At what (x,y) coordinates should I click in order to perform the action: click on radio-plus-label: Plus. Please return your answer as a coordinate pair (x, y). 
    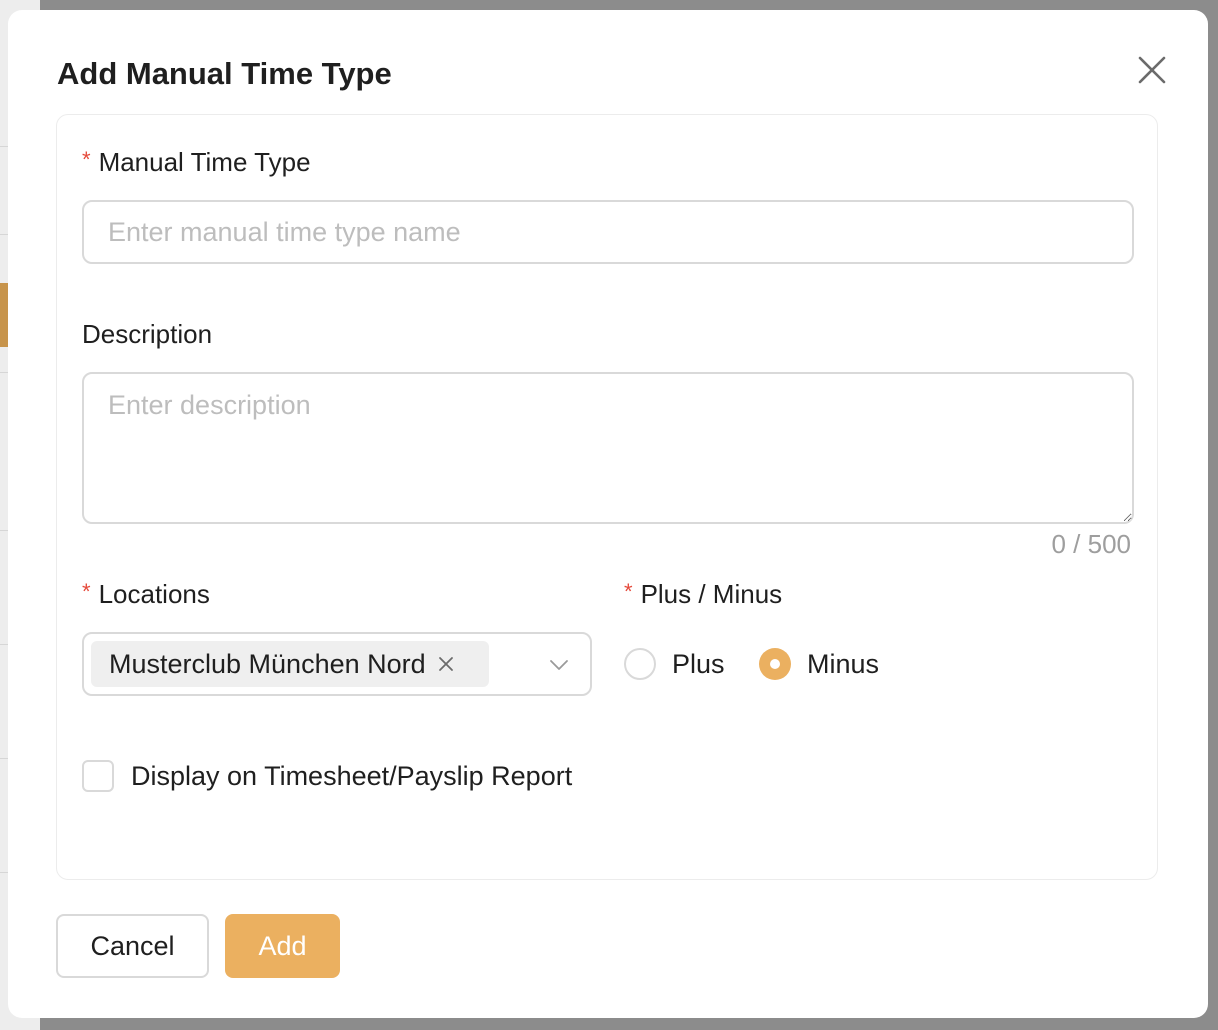
    Looking at the image, I should click on (698, 663).